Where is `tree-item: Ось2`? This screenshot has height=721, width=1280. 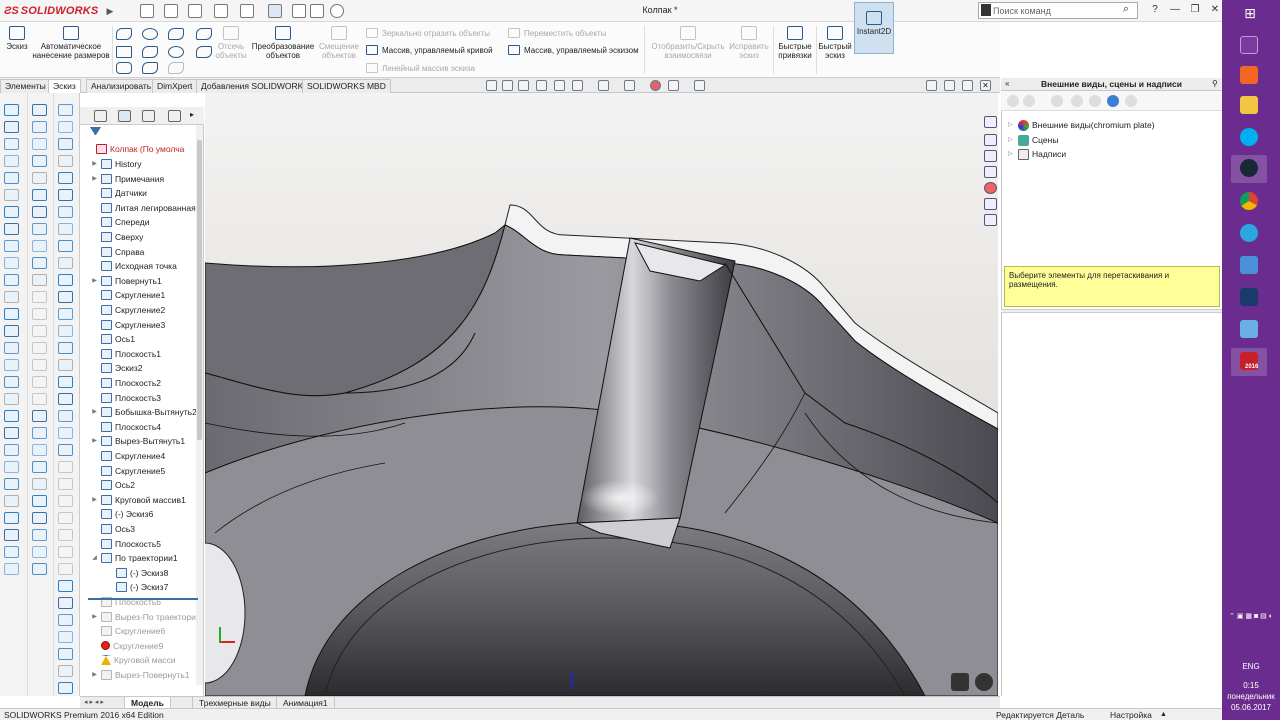 tree-item: Ось2 is located at coordinates (113, 485).